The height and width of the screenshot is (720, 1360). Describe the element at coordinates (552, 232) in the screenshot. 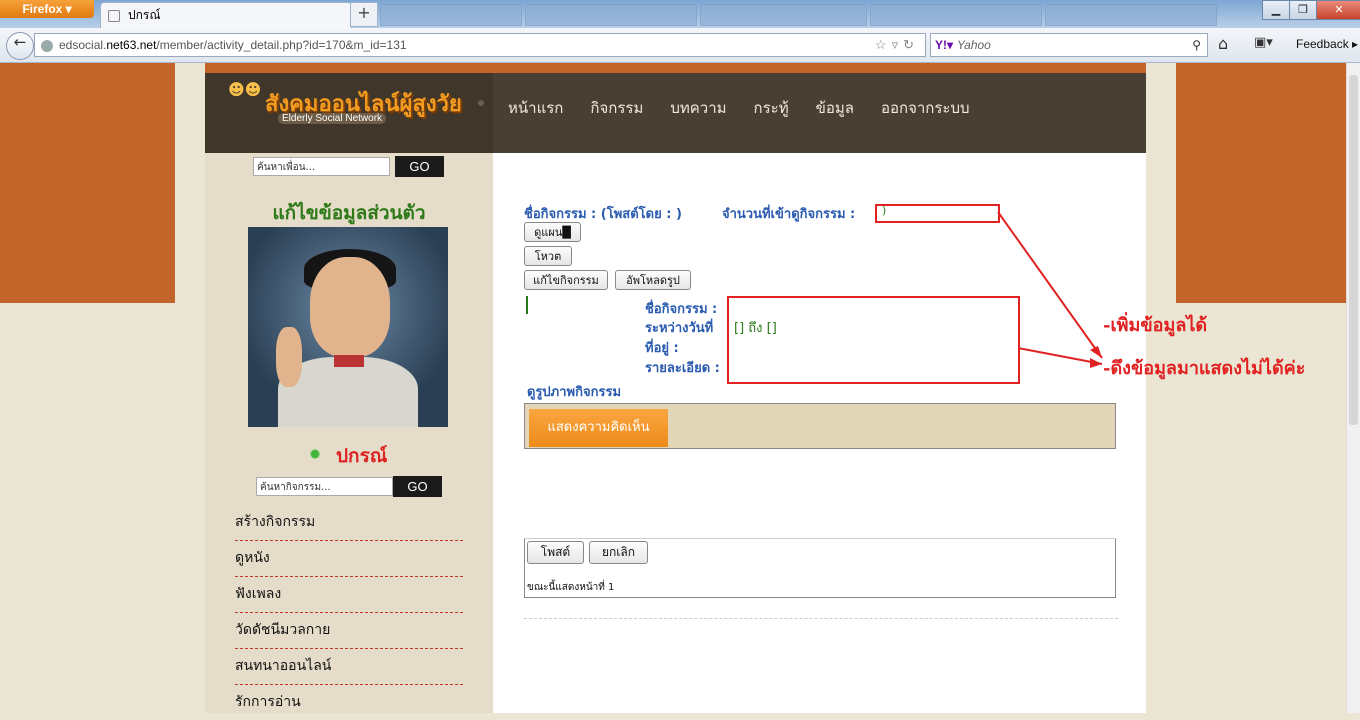

I see `view-map-button: ดูแผน█` at that location.